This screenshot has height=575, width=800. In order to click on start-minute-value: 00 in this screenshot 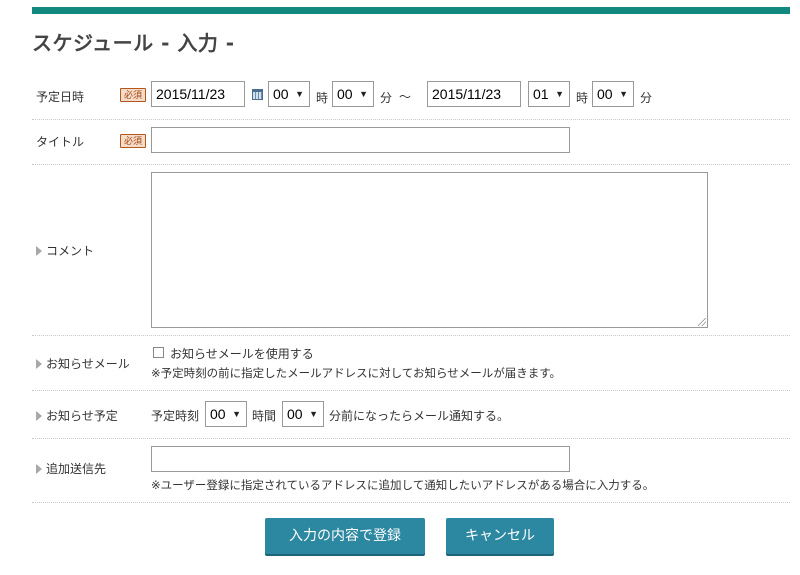, I will do `click(345, 94)`.